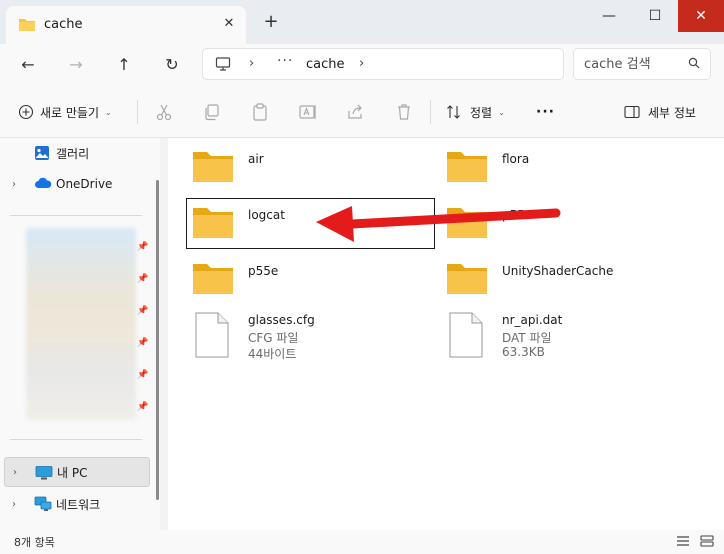  Describe the element at coordinates (164, 112) in the screenshot. I see `cut-icon` at that location.